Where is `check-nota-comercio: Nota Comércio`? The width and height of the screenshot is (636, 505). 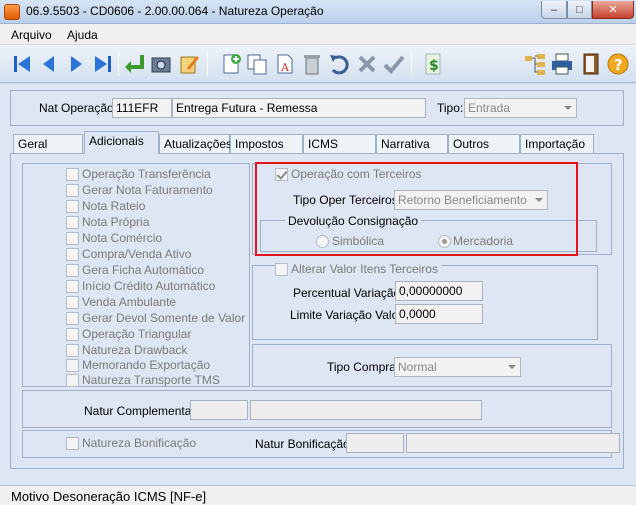 check-nota-comercio: Nota Comércio is located at coordinates (114, 238).